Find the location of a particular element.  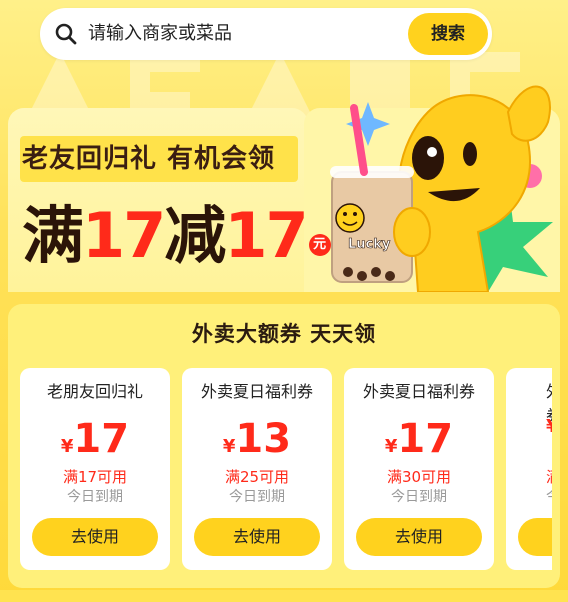

coupon-condition: 满 is located at coordinates (529, 476).